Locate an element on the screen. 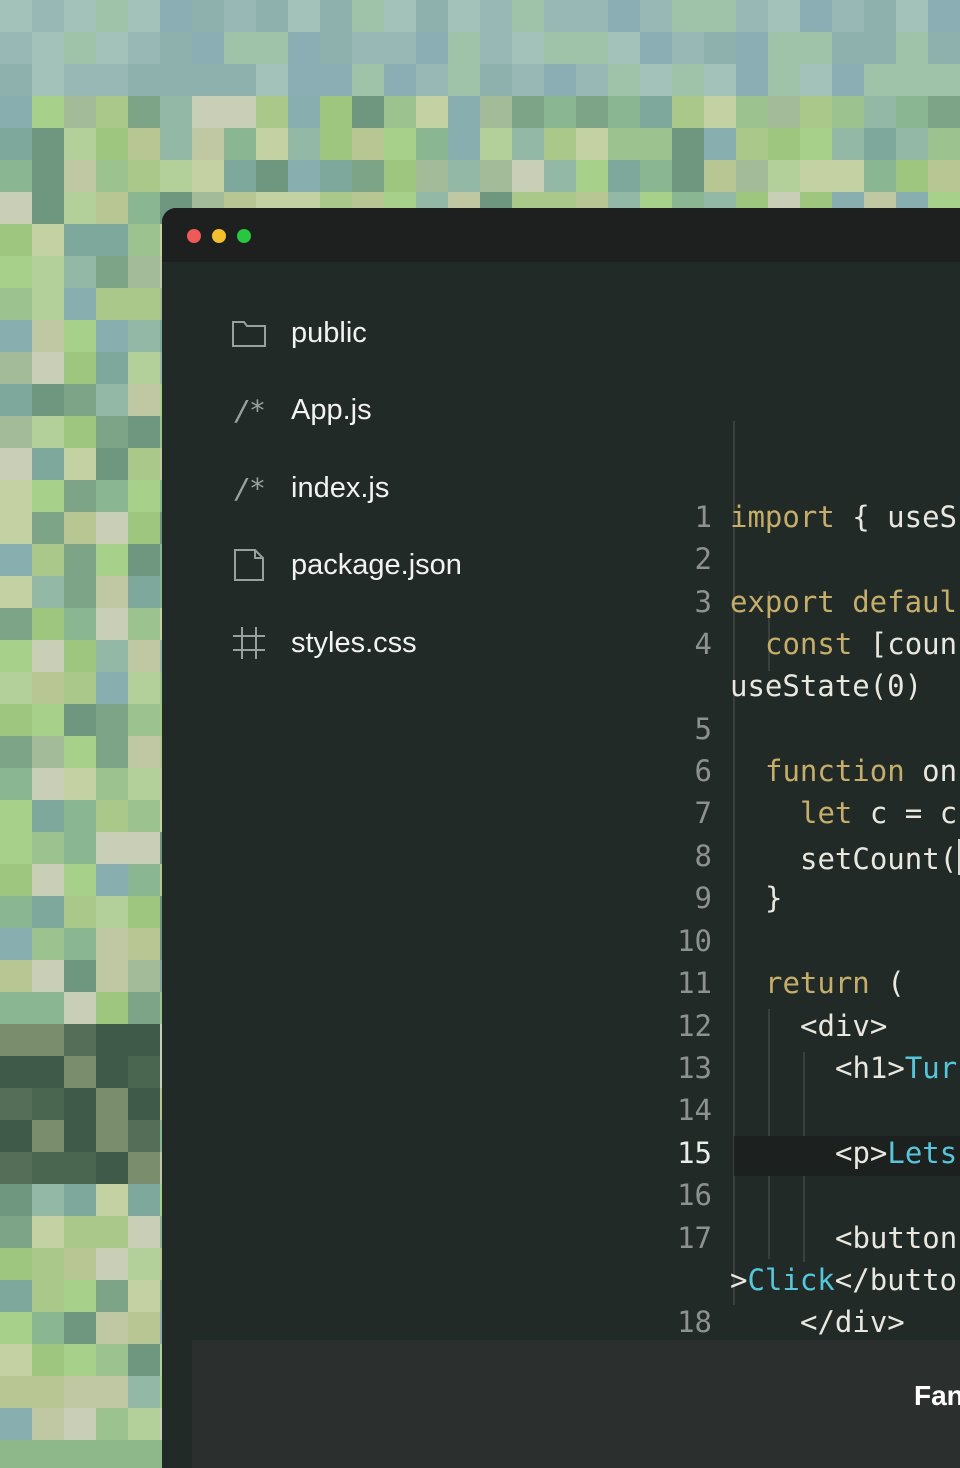 The width and height of the screenshot is (960, 1468). code-text: ( is located at coordinates (887, 983).